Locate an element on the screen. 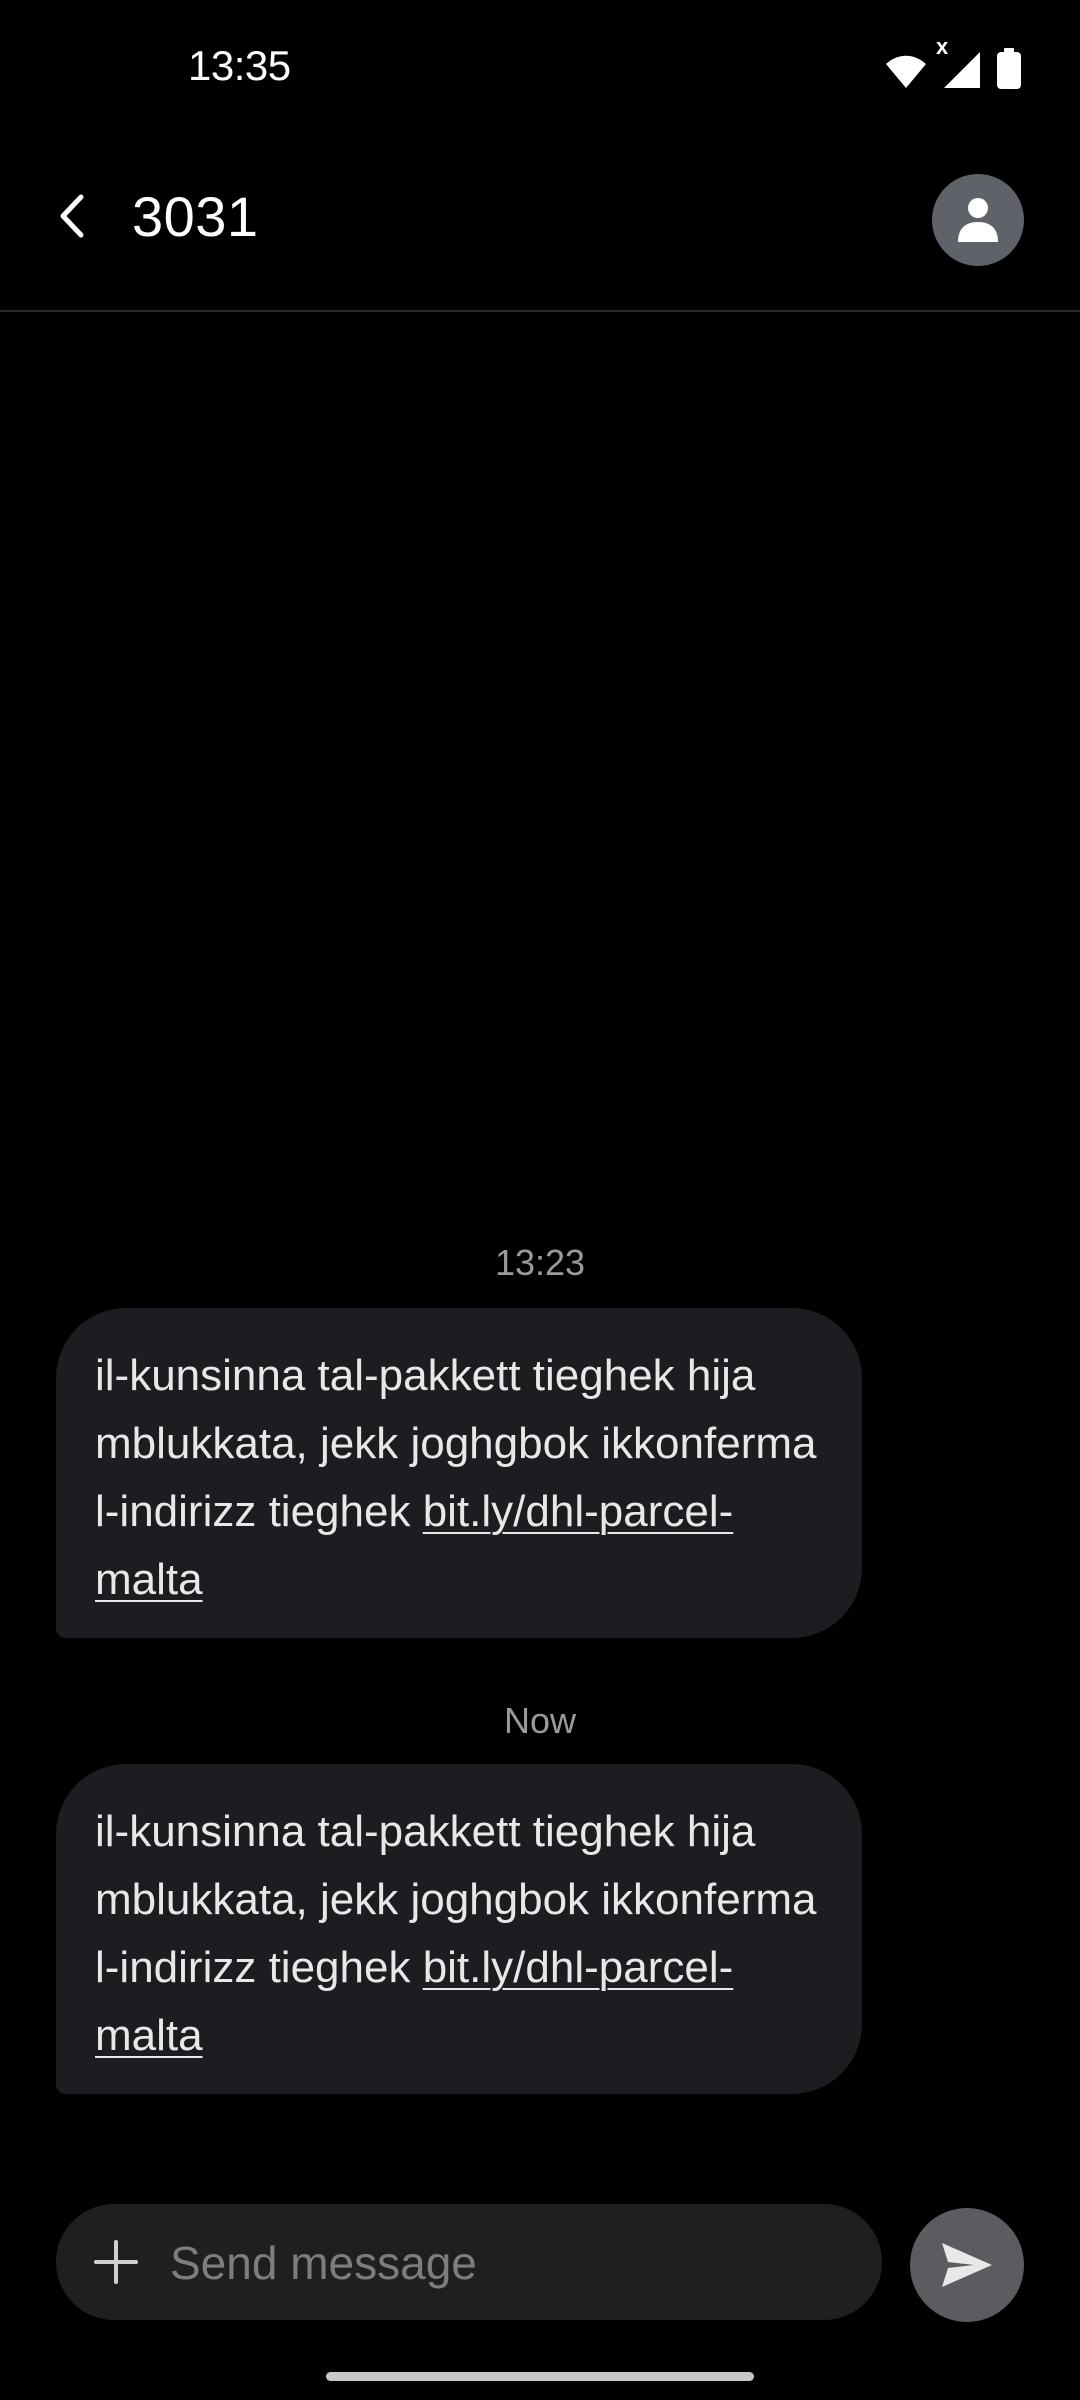  person-icon is located at coordinates (978, 220).